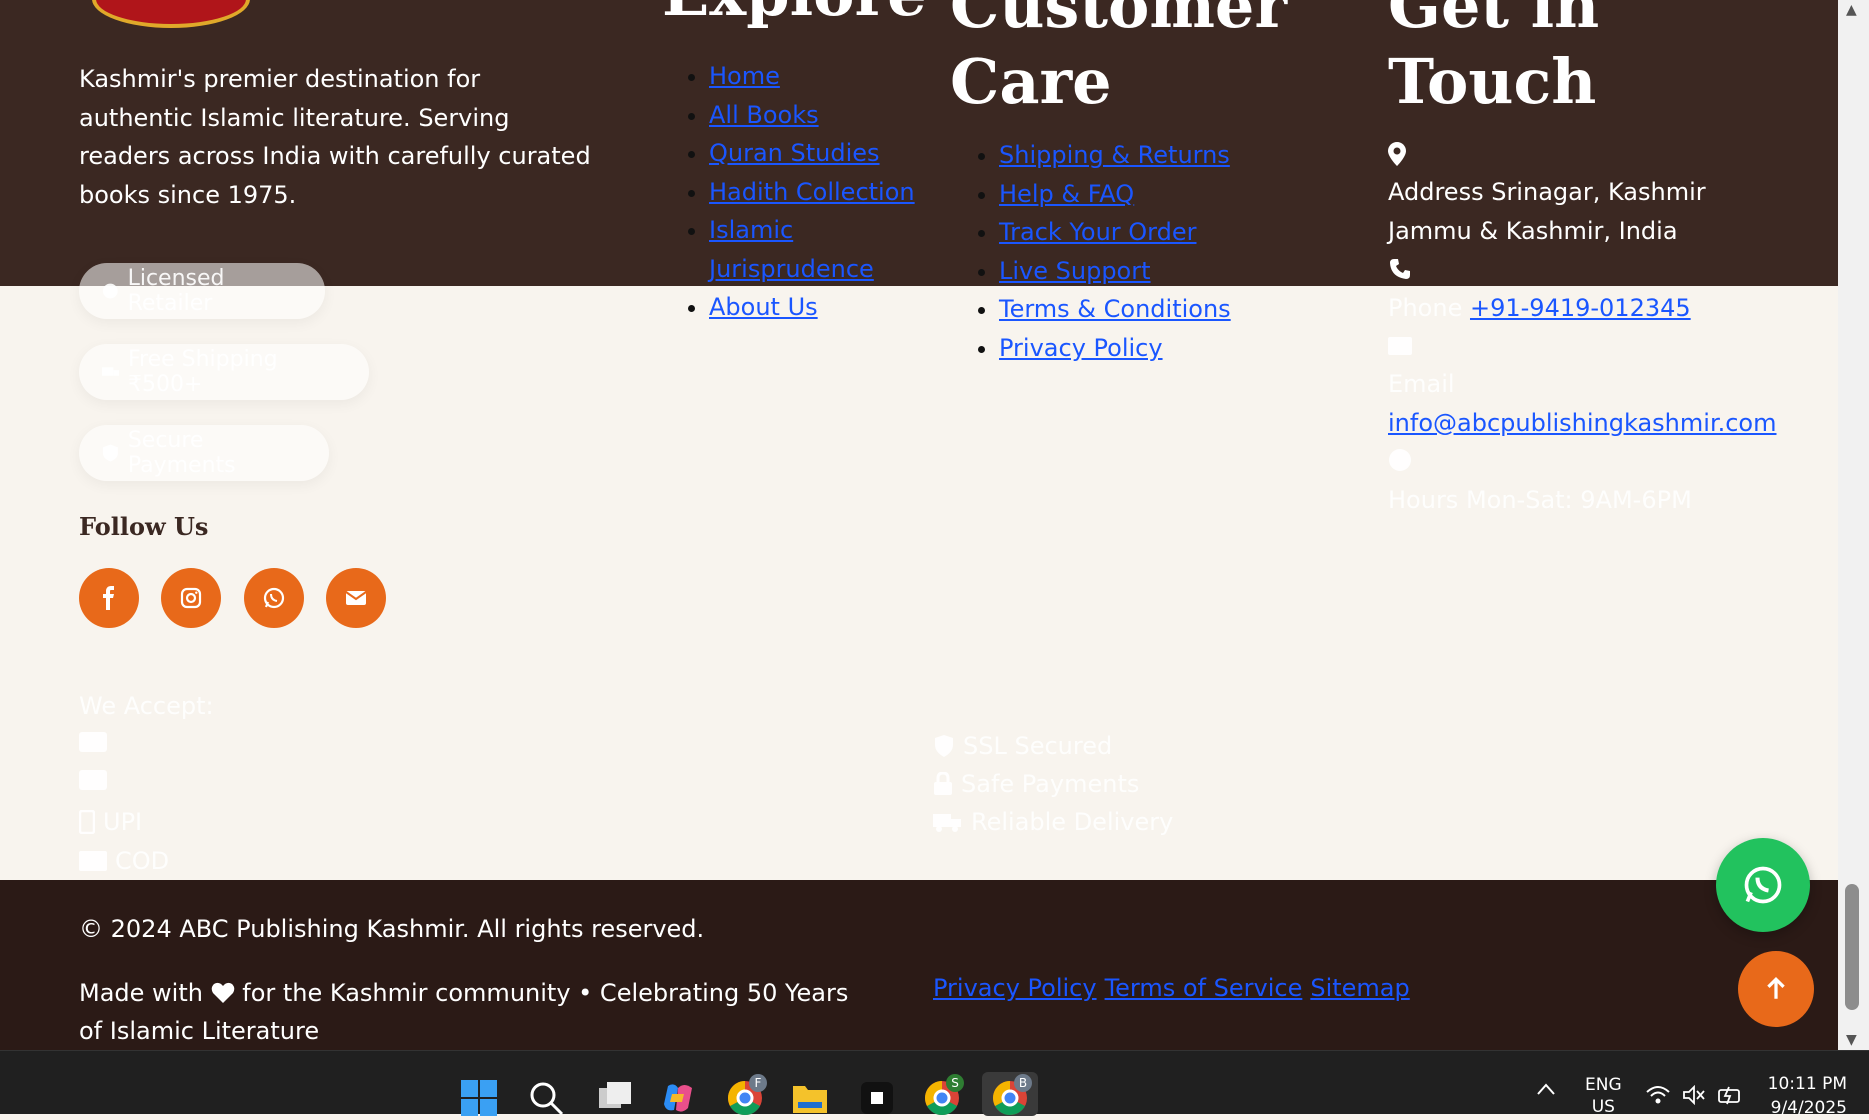 The width and height of the screenshot is (1869, 1120). I want to click on phone-icon, so click(1400, 269).